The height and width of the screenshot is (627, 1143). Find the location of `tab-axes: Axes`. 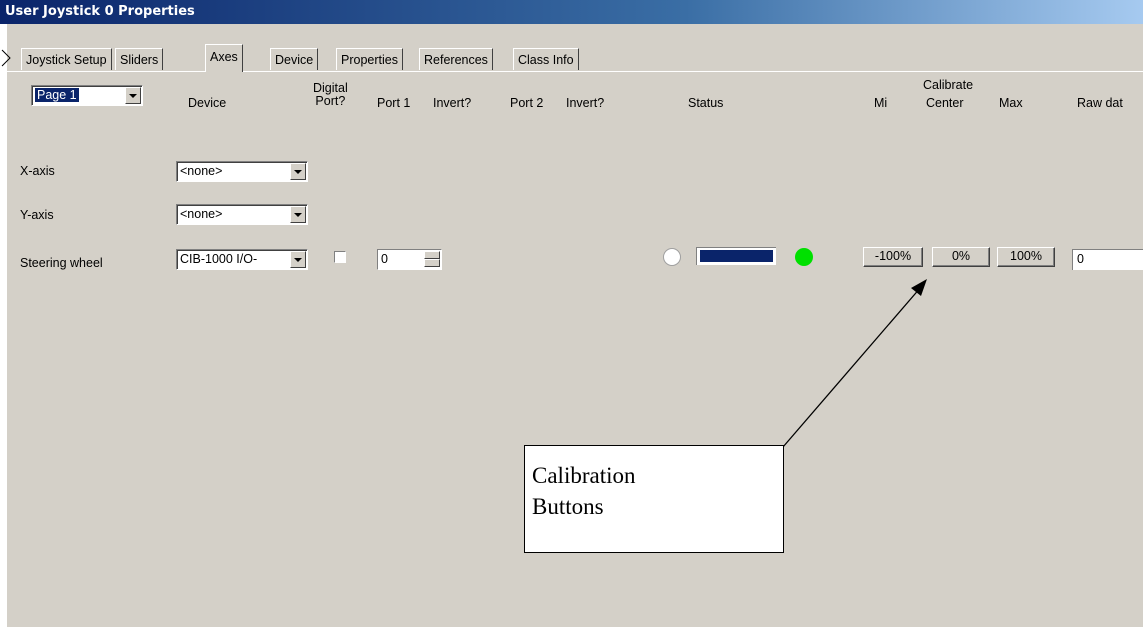

tab-axes: Axes is located at coordinates (224, 58).